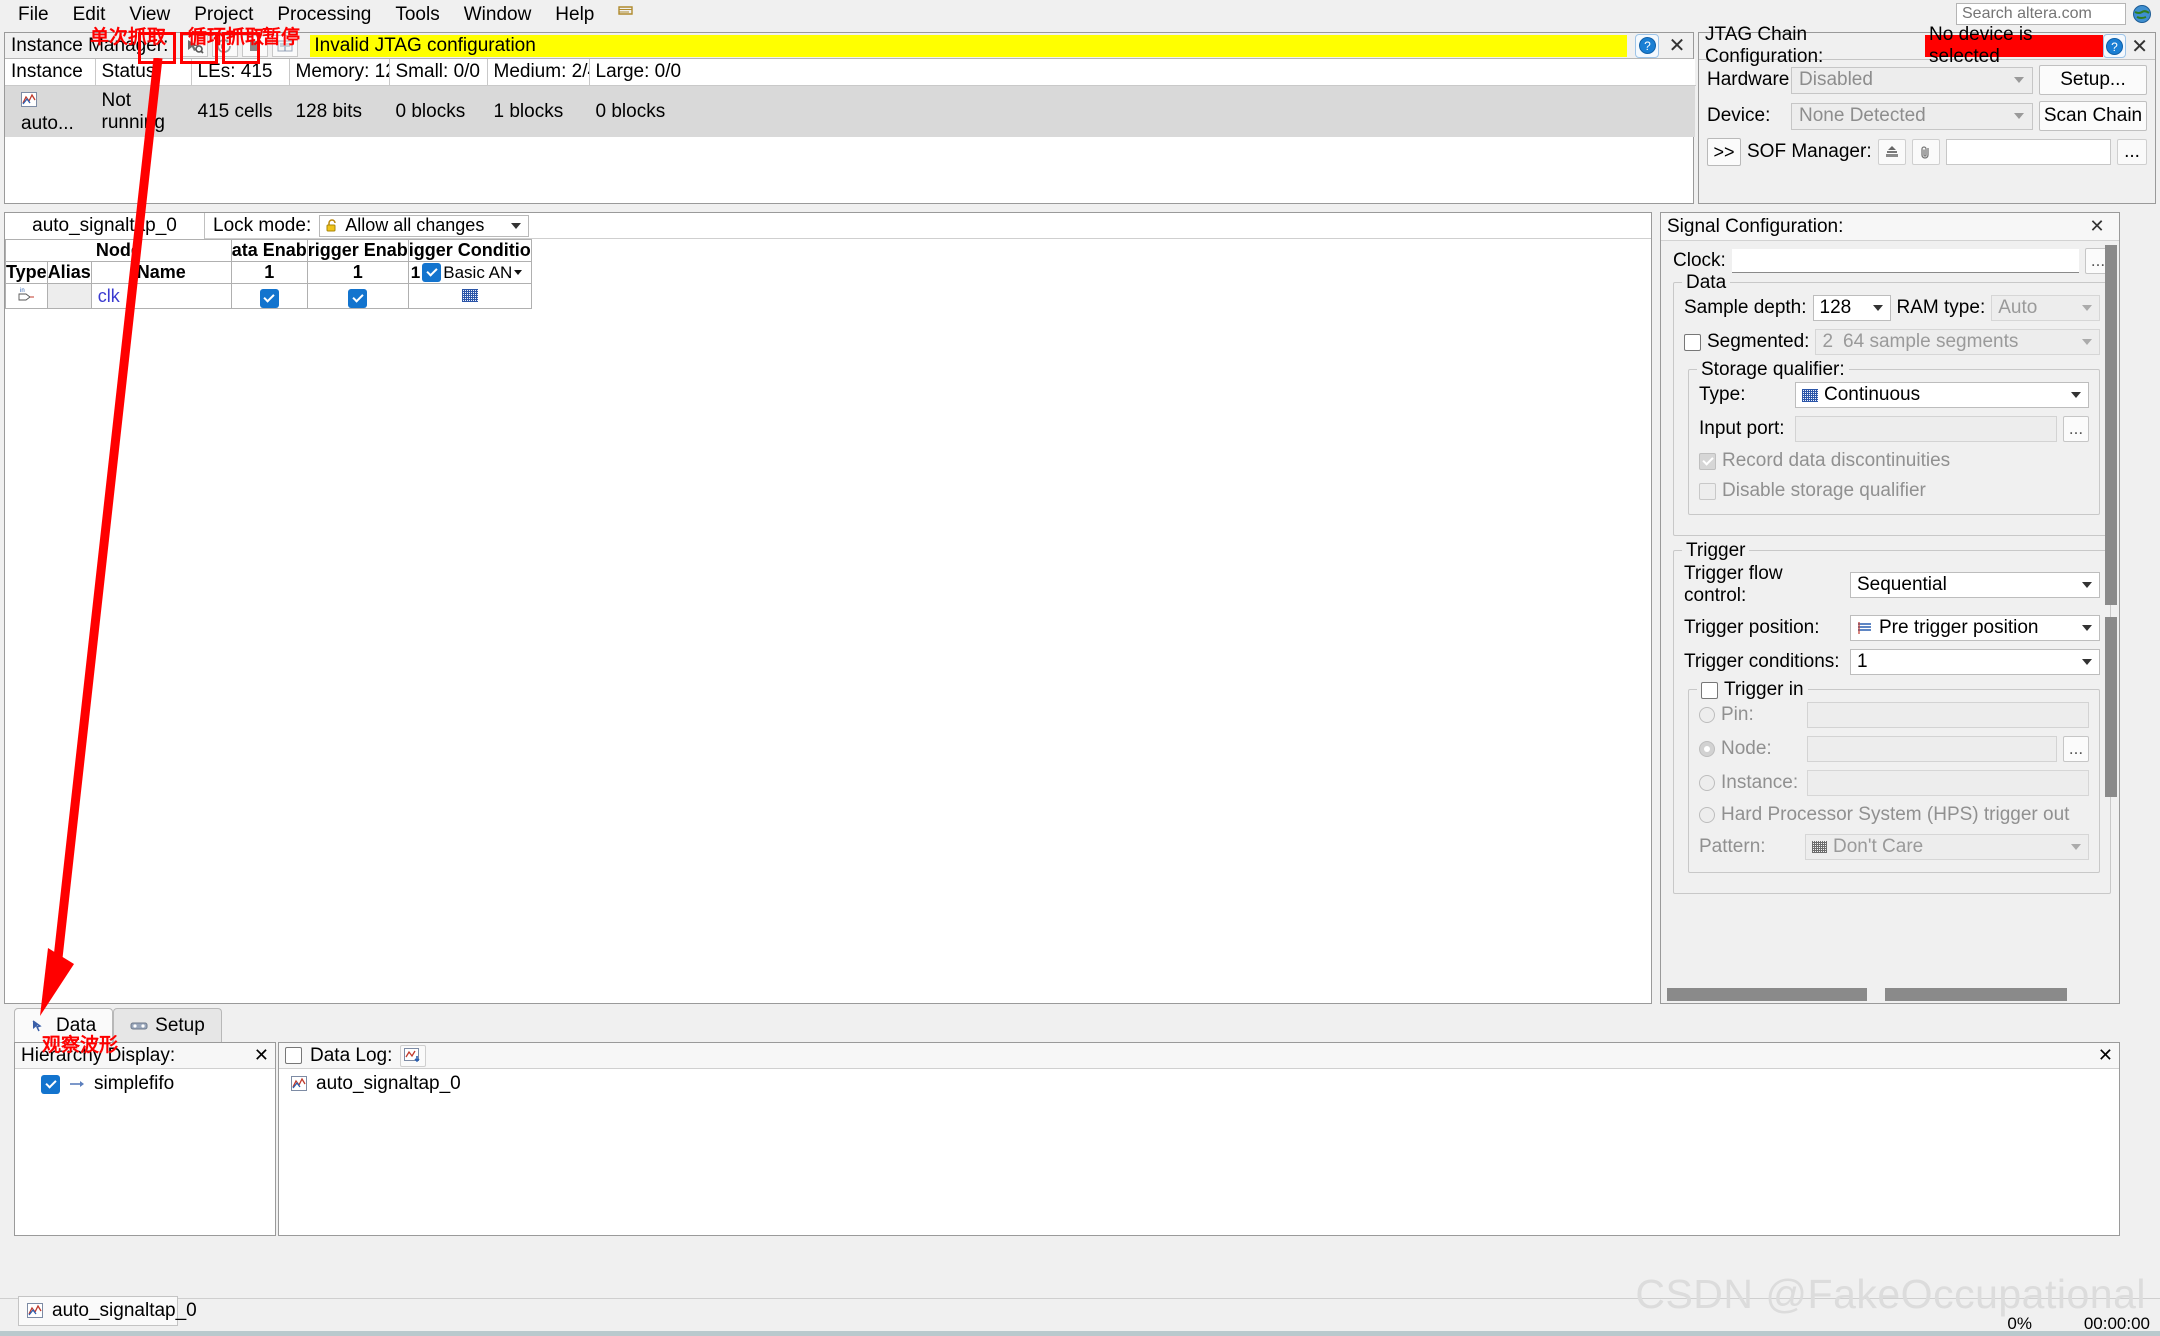  What do you see at coordinates (1883, 994) in the screenshot?
I see `signal-config-horizontal-scrollbar` at bounding box center [1883, 994].